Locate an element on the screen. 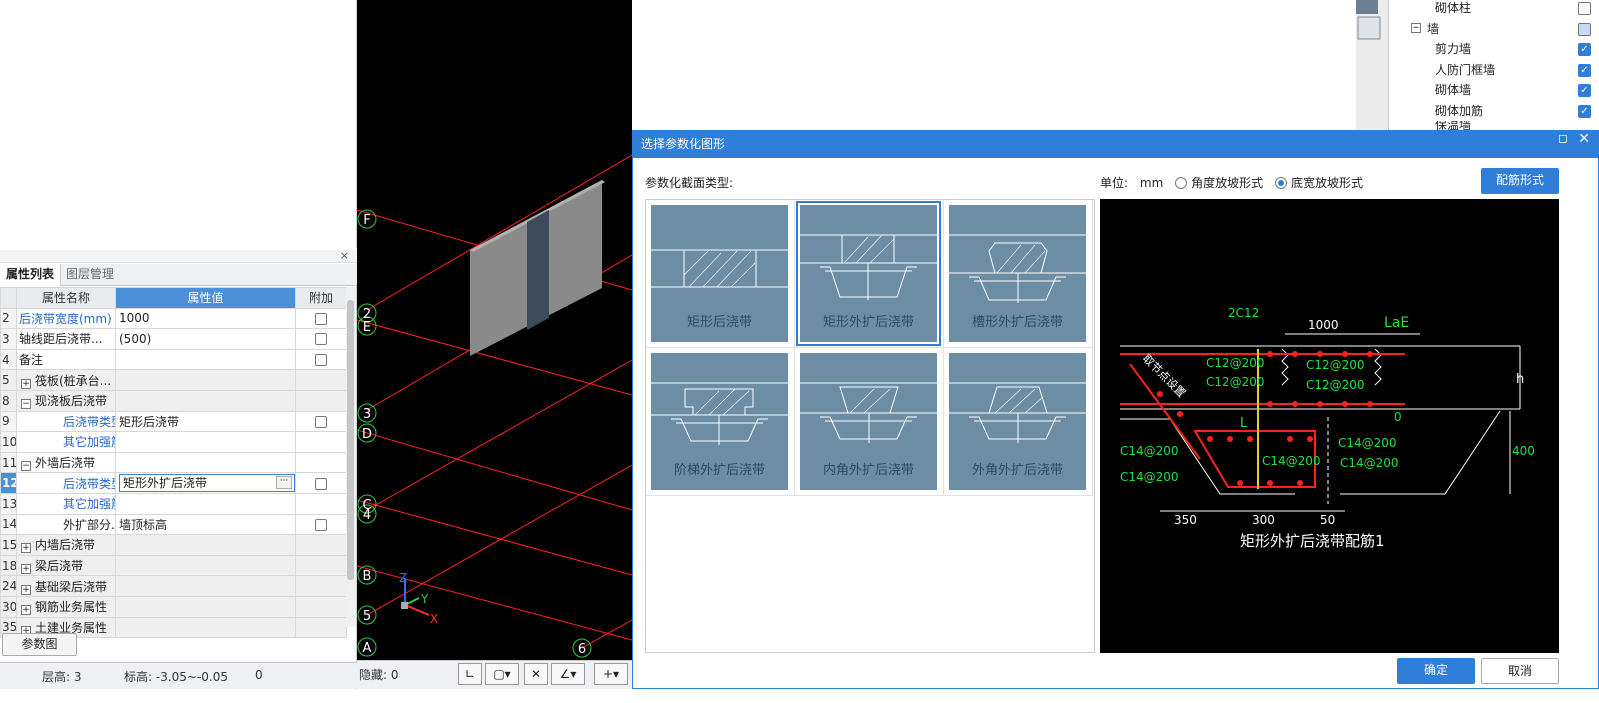 The width and height of the screenshot is (1599, 703). section-tile-groove: 槽形外扩后浇带 is located at coordinates (1018, 274).